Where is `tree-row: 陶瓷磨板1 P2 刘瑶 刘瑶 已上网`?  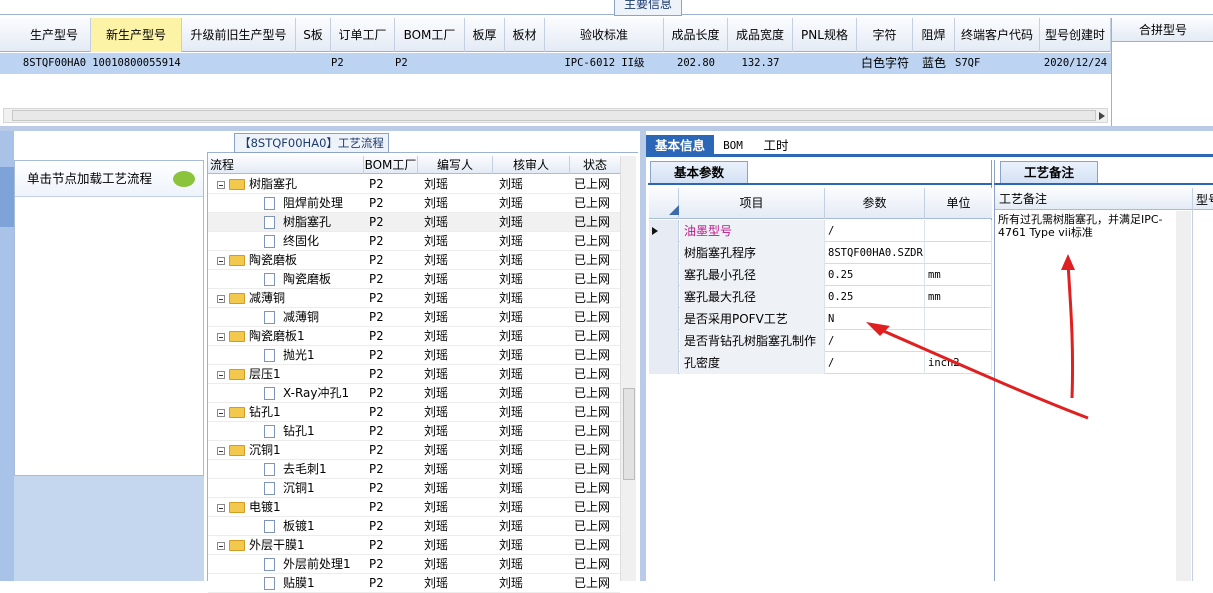 tree-row: 陶瓷磨板1 P2 刘瑶 刘瑶 已上网 is located at coordinates (414, 336).